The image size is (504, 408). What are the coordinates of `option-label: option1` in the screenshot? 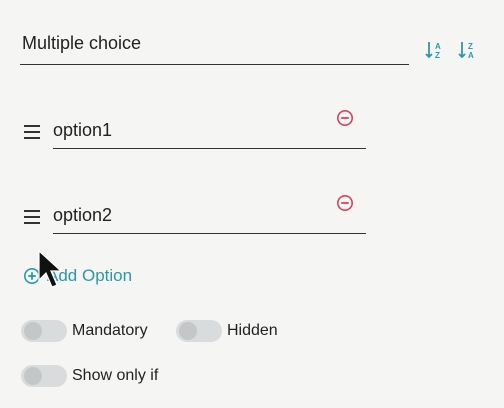 It's located at (83, 130).